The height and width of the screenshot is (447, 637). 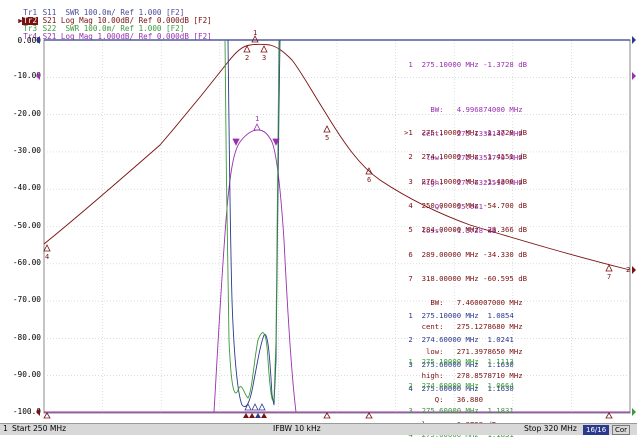 I want to click on left-scale-arrows, so click(x=38, y=226).